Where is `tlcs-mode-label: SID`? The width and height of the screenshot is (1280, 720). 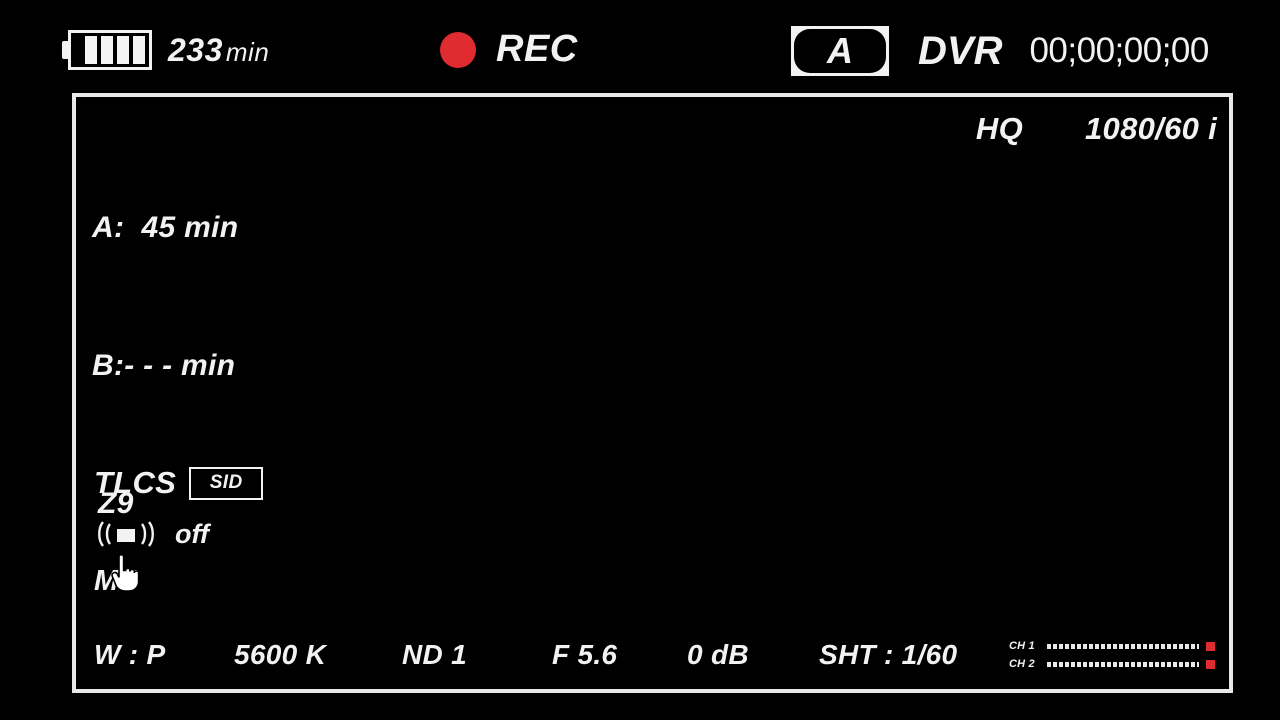 tlcs-mode-label: SID is located at coordinates (226, 482).